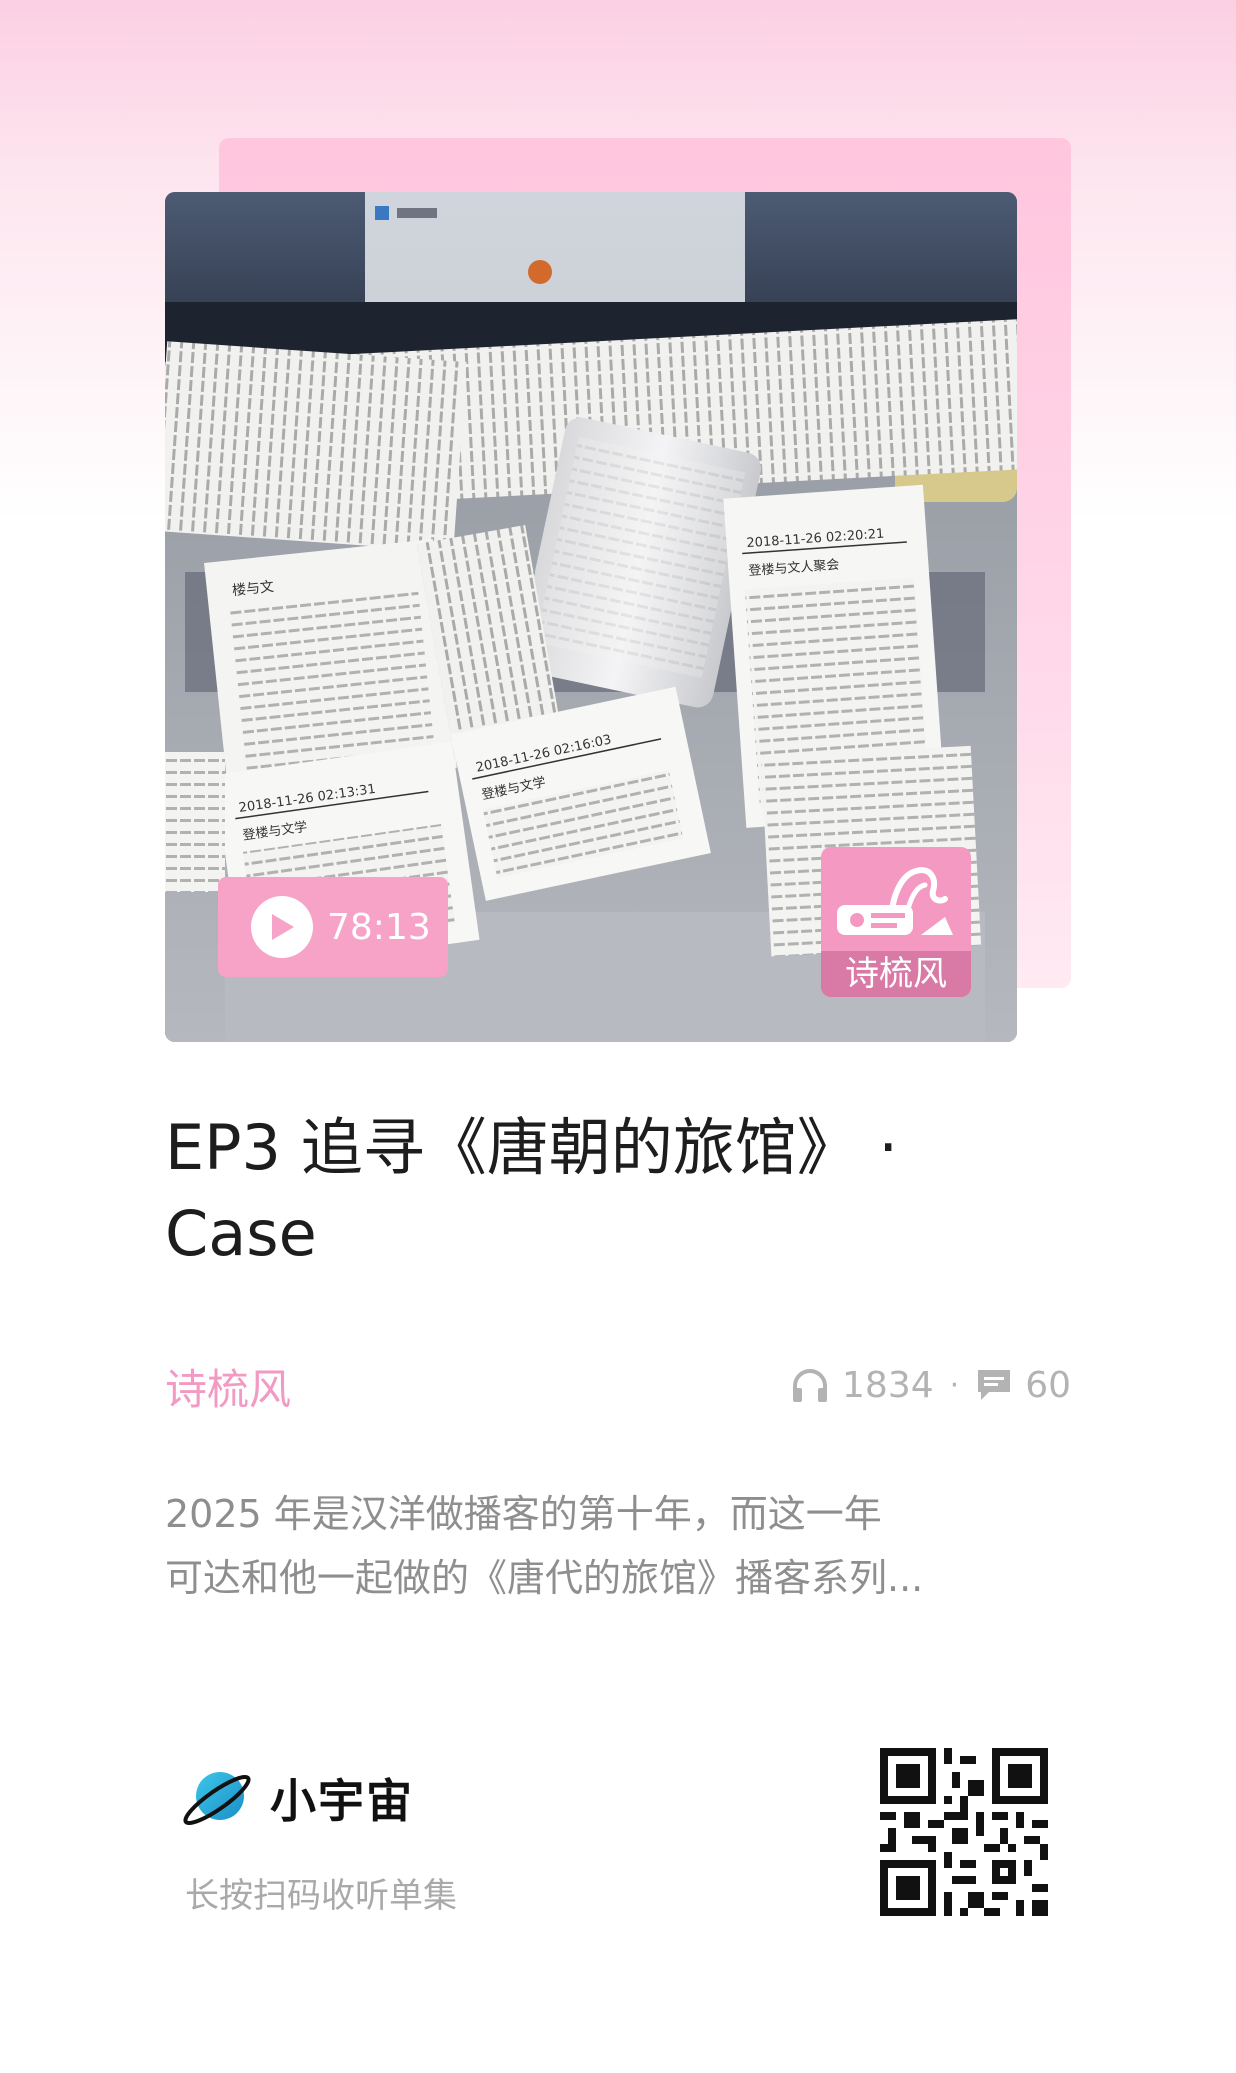  Describe the element at coordinates (228, 1386) in the screenshot. I see `podcast-name: 诗梳风` at that location.